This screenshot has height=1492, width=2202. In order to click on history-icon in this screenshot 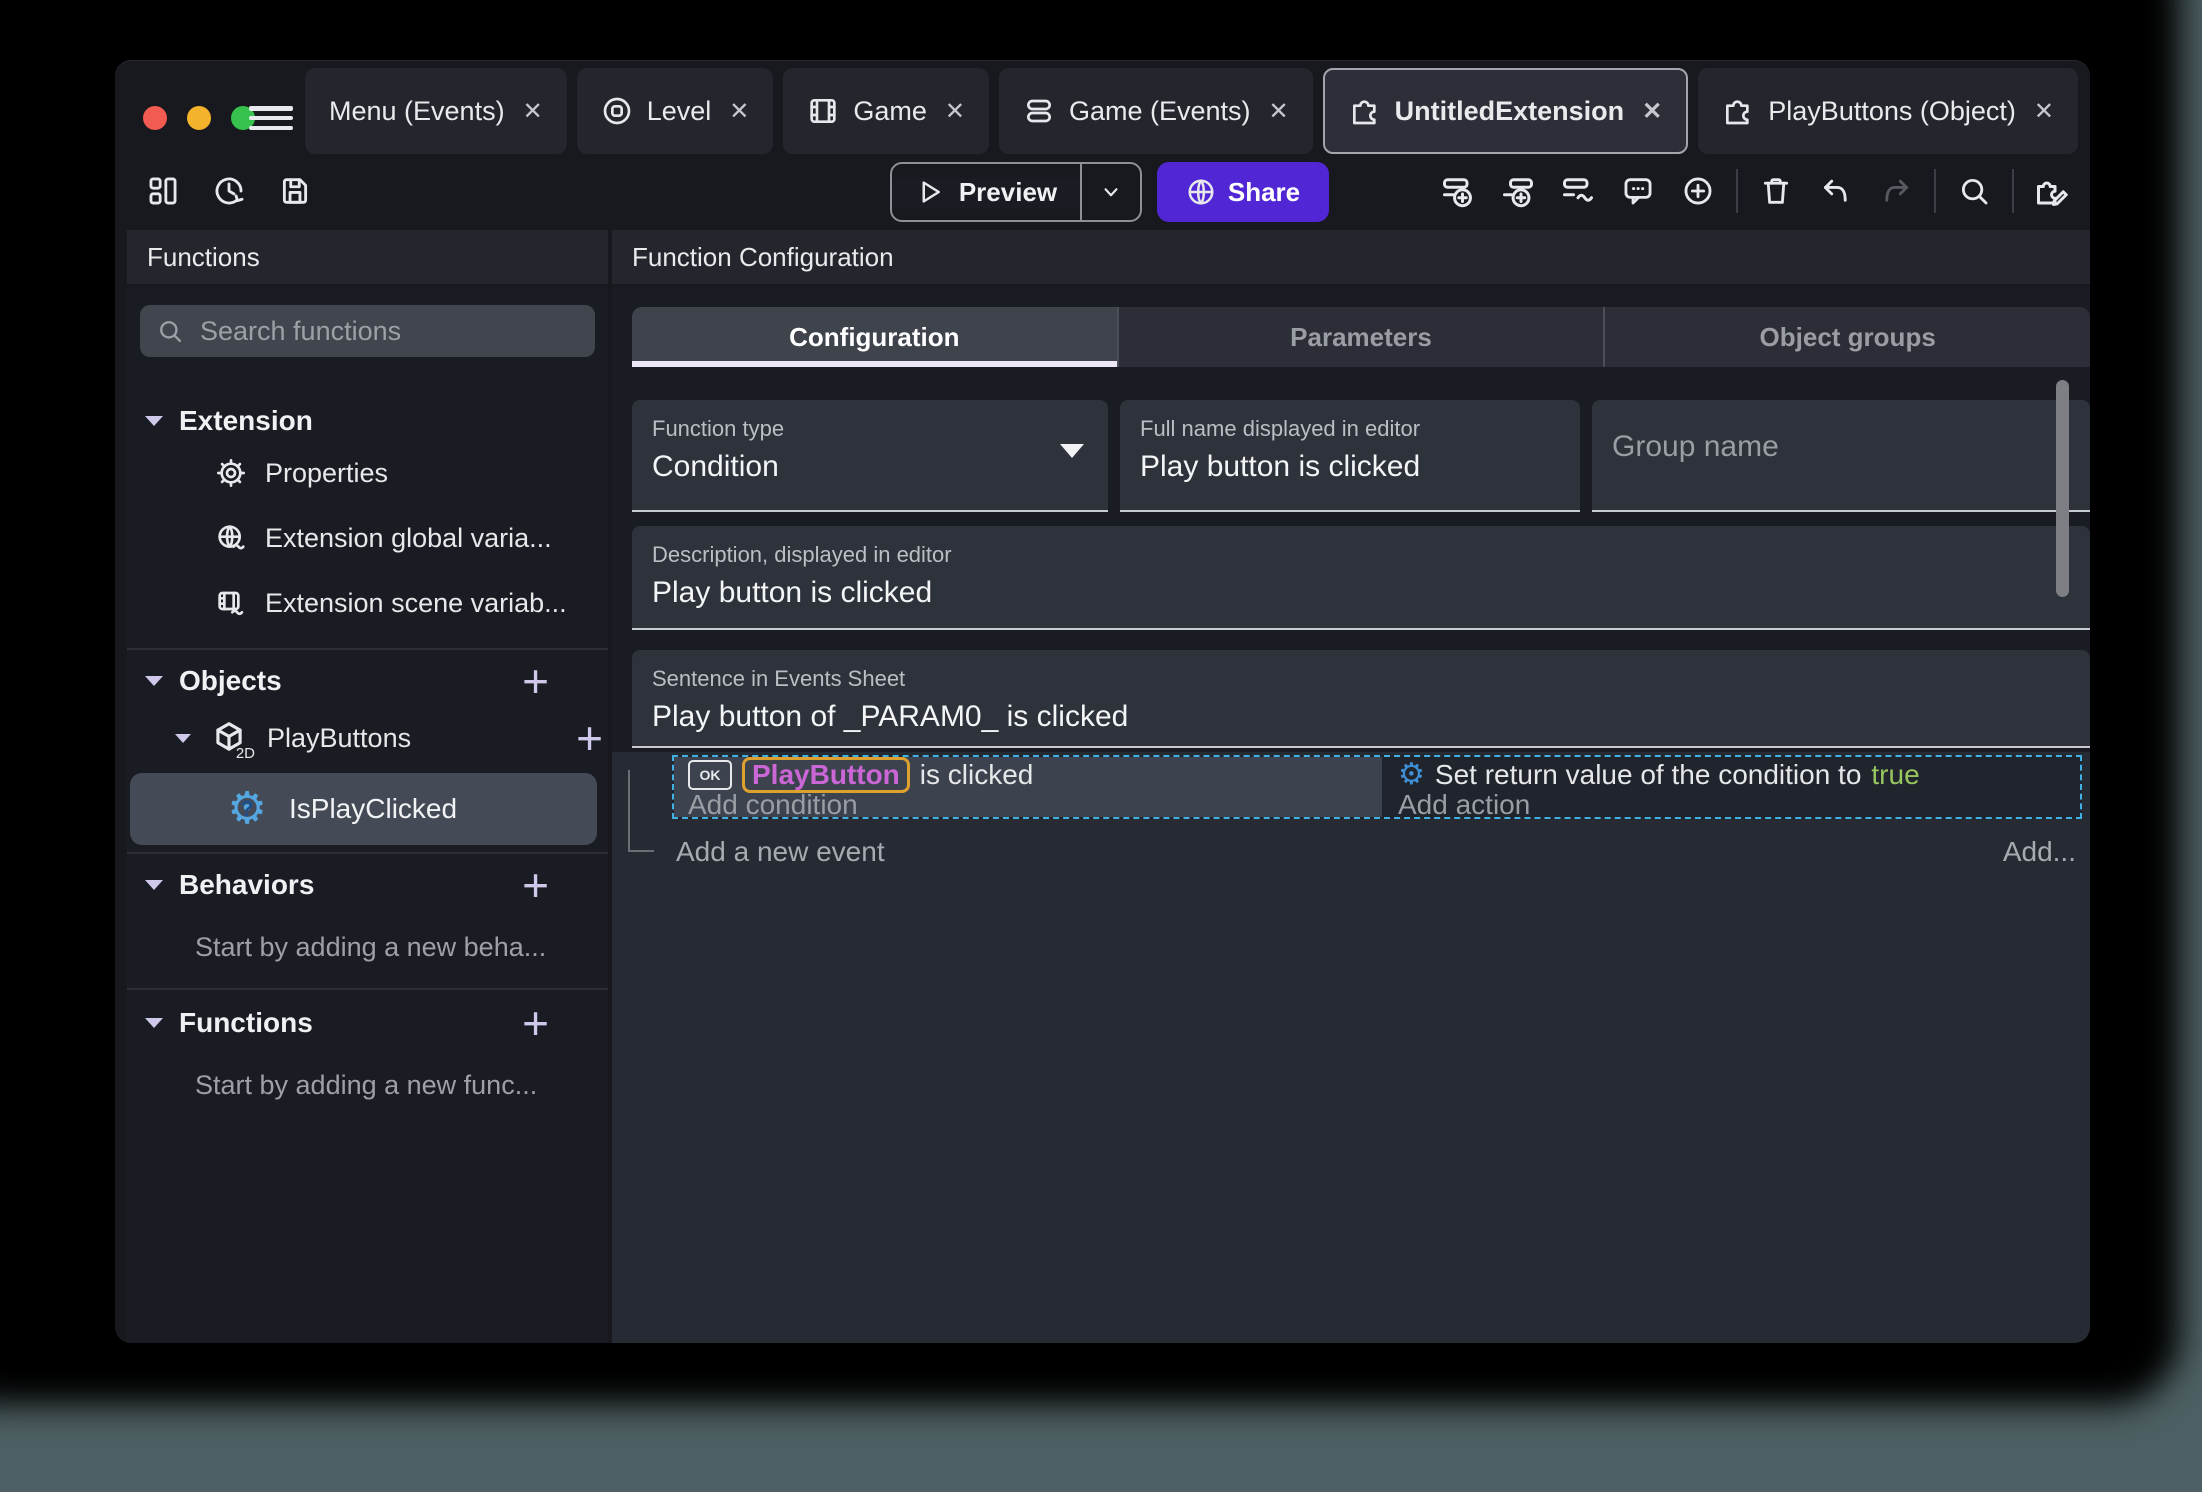, I will do `click(229, 191)`.